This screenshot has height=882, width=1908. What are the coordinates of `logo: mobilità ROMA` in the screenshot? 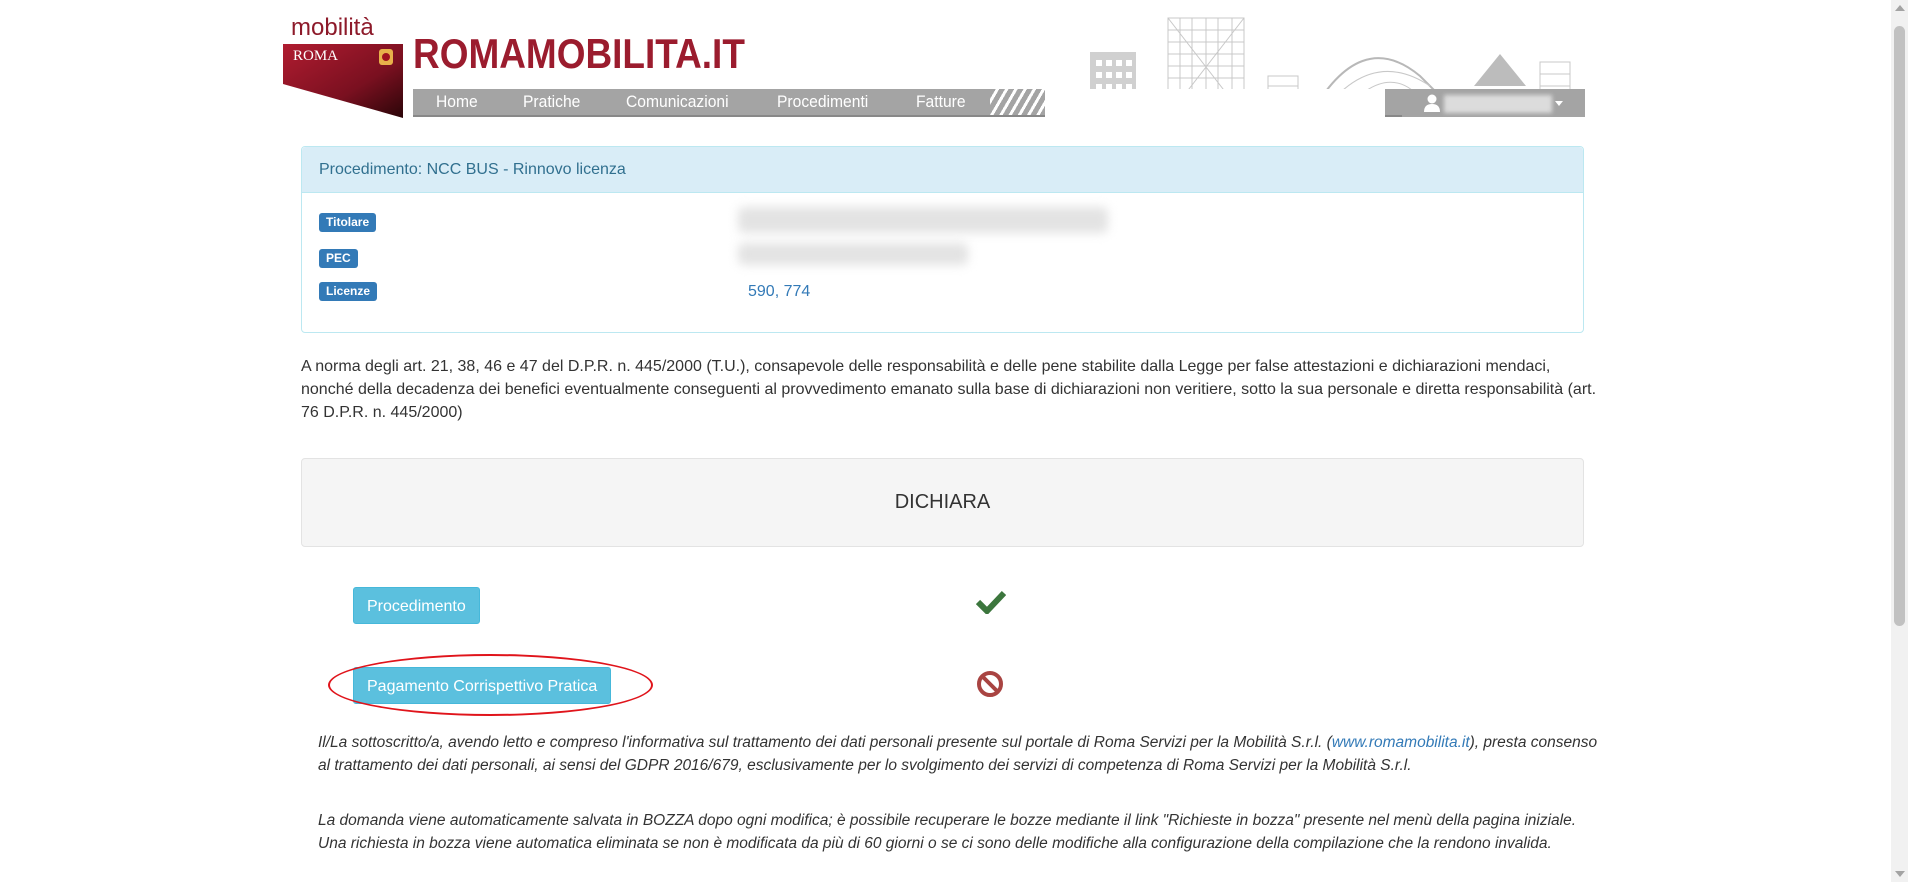 It's located at (343, 66).